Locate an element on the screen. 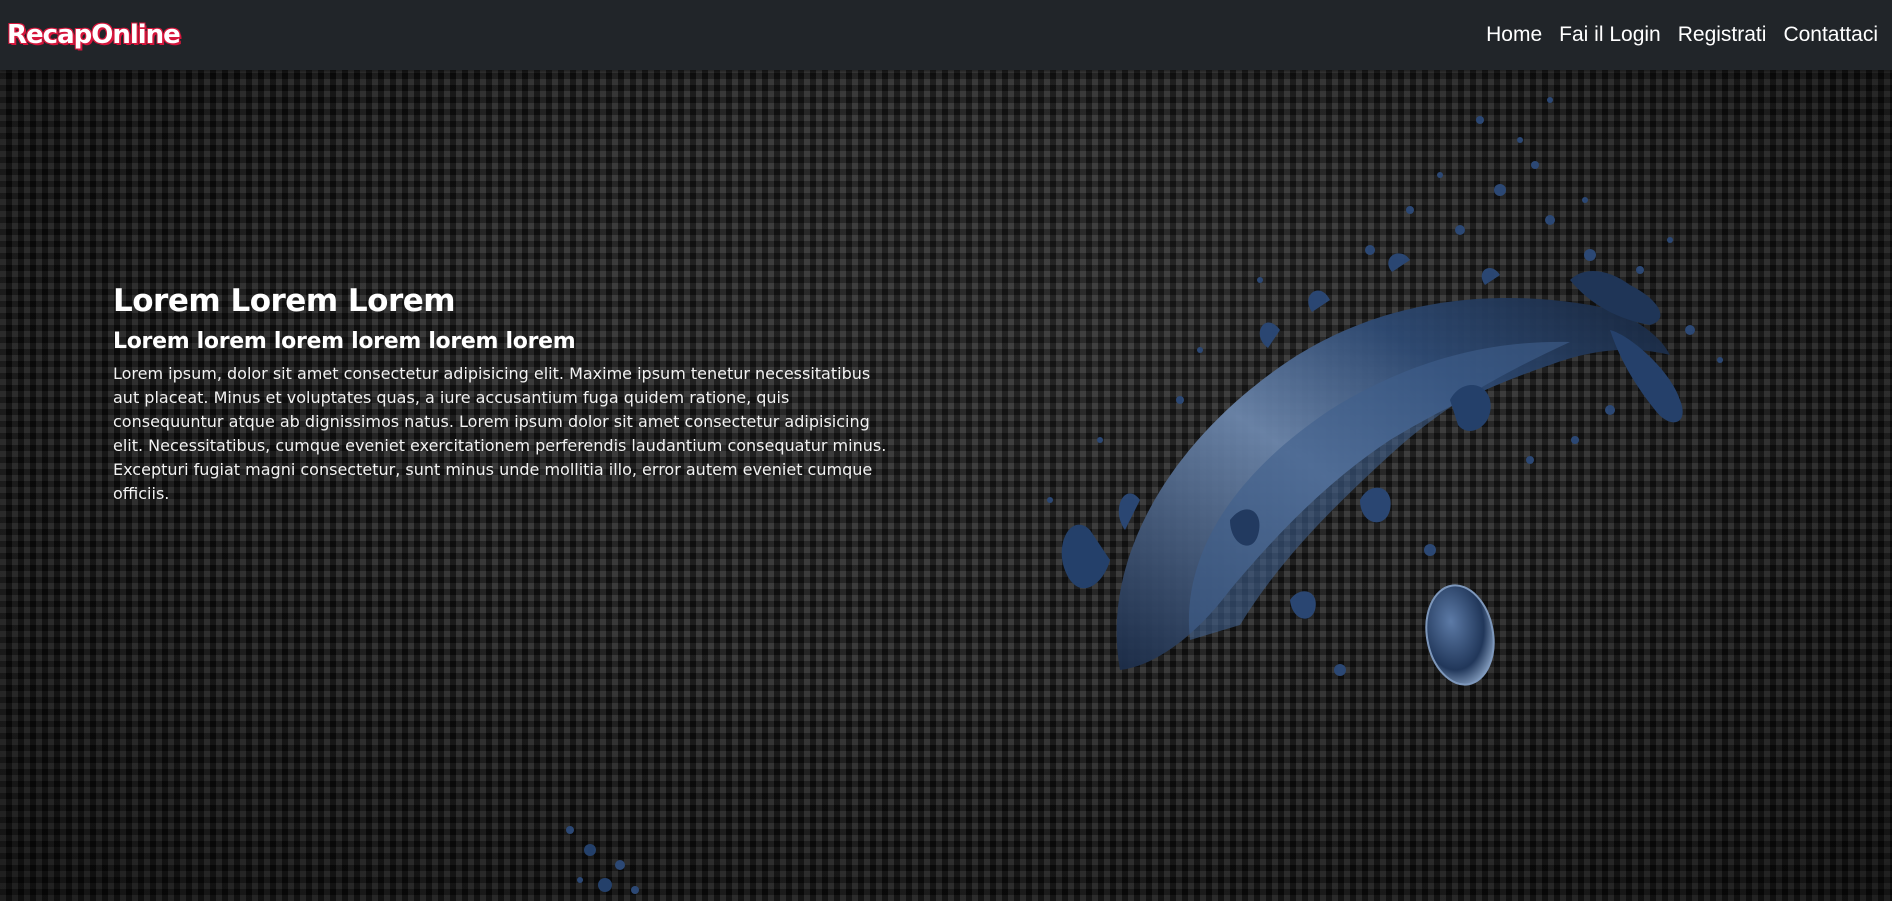 This screenshot has width=1892, height=901. small-splash-image is located at coordinates (602, 860).